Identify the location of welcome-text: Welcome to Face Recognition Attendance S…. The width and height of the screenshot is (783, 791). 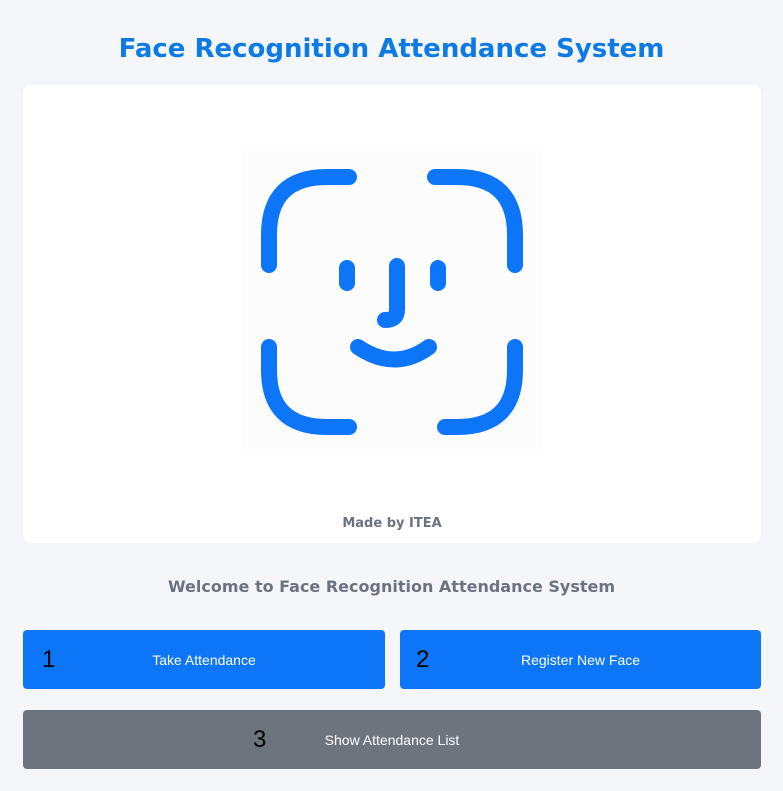
(391, 586).